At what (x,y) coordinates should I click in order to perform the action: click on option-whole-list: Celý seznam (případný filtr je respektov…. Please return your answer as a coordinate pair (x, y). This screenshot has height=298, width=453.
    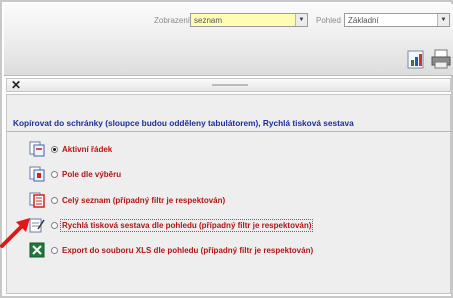
    Looking at the image, I should click on (127, 200).